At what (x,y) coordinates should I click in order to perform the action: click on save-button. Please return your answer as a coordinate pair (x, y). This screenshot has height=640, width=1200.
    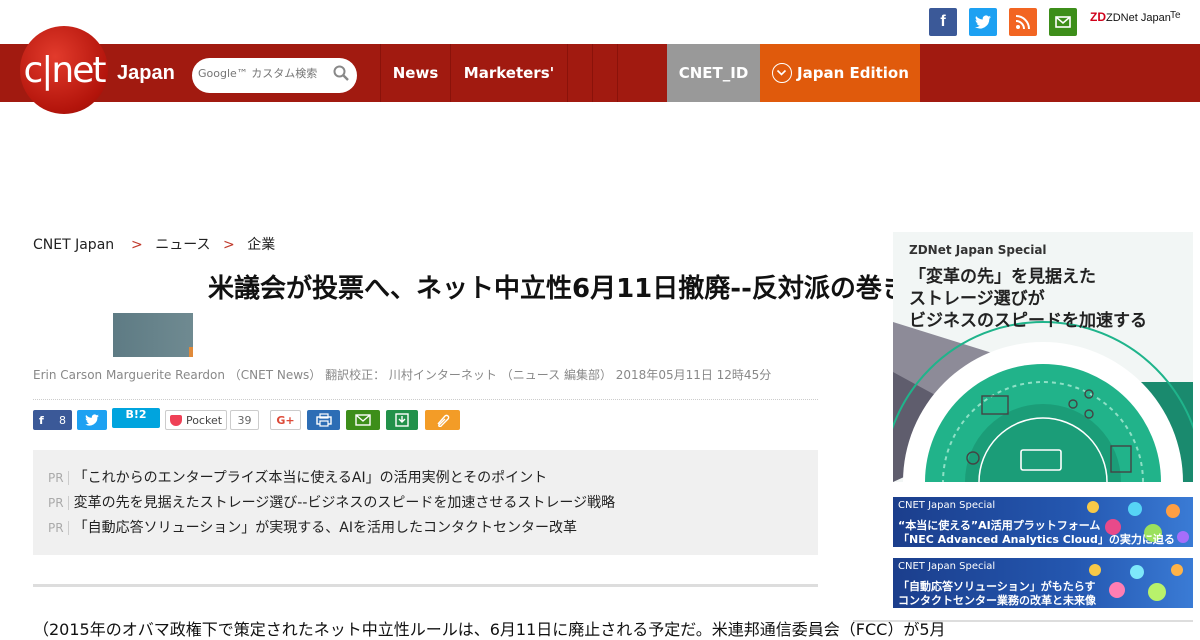
    Looking at the image, I should click on (402, 420).